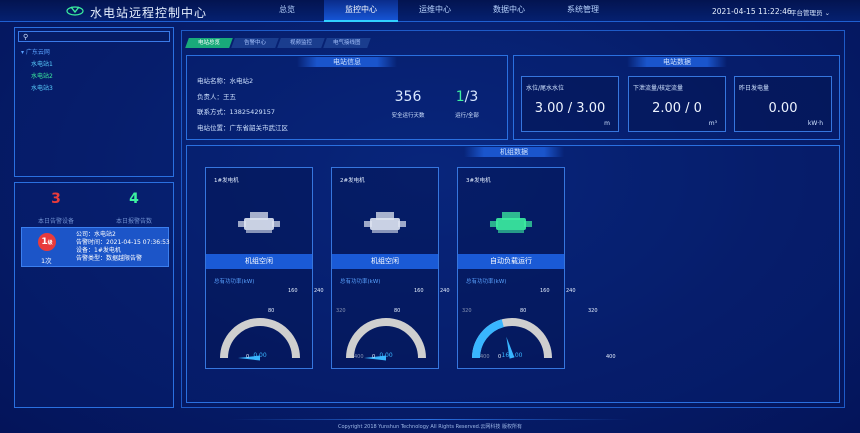 The width and height of the screenshot is (860, 433). What do you see at coordinates (611, 357) in the screenshot?
I see `gauge-tick: 400` at bounding box center [611, 357].